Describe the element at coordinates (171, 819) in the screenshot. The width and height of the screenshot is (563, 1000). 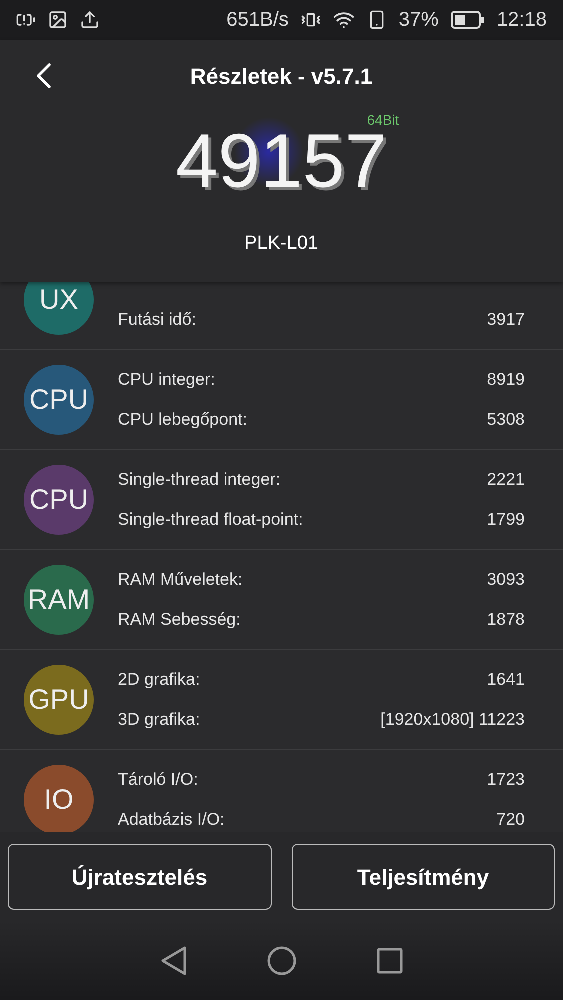
I see `metric-label: Adatbázis I/O:` at that location.